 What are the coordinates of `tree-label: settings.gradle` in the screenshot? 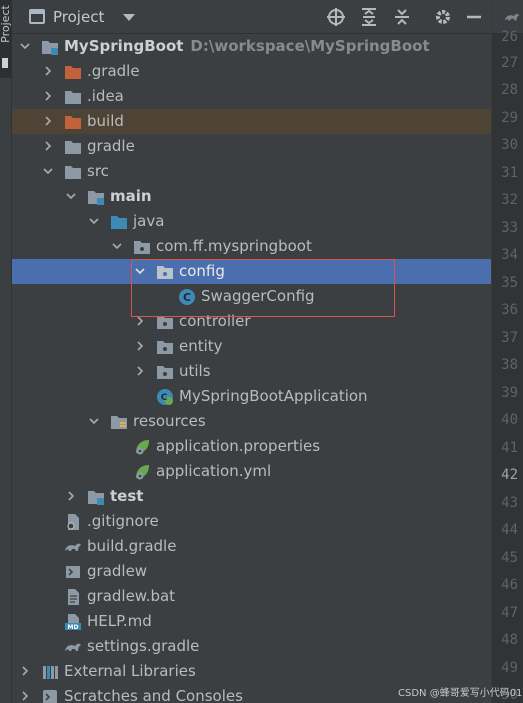 It's located at (143, 646).